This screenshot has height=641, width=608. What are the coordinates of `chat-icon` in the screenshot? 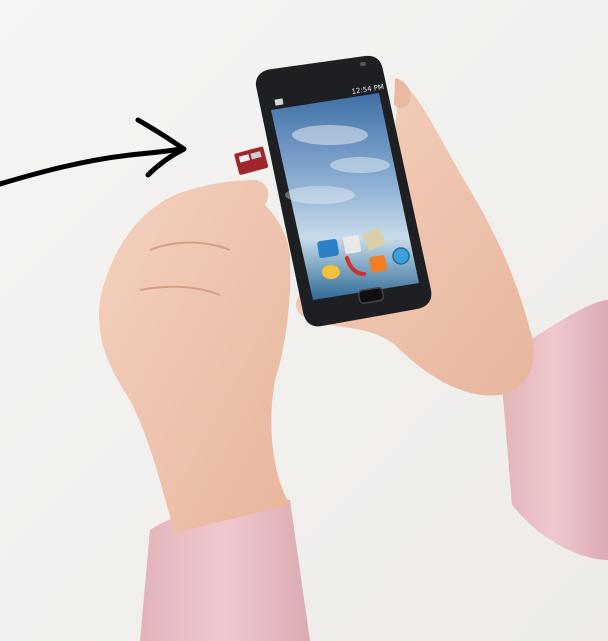 It's located at (331, 272).